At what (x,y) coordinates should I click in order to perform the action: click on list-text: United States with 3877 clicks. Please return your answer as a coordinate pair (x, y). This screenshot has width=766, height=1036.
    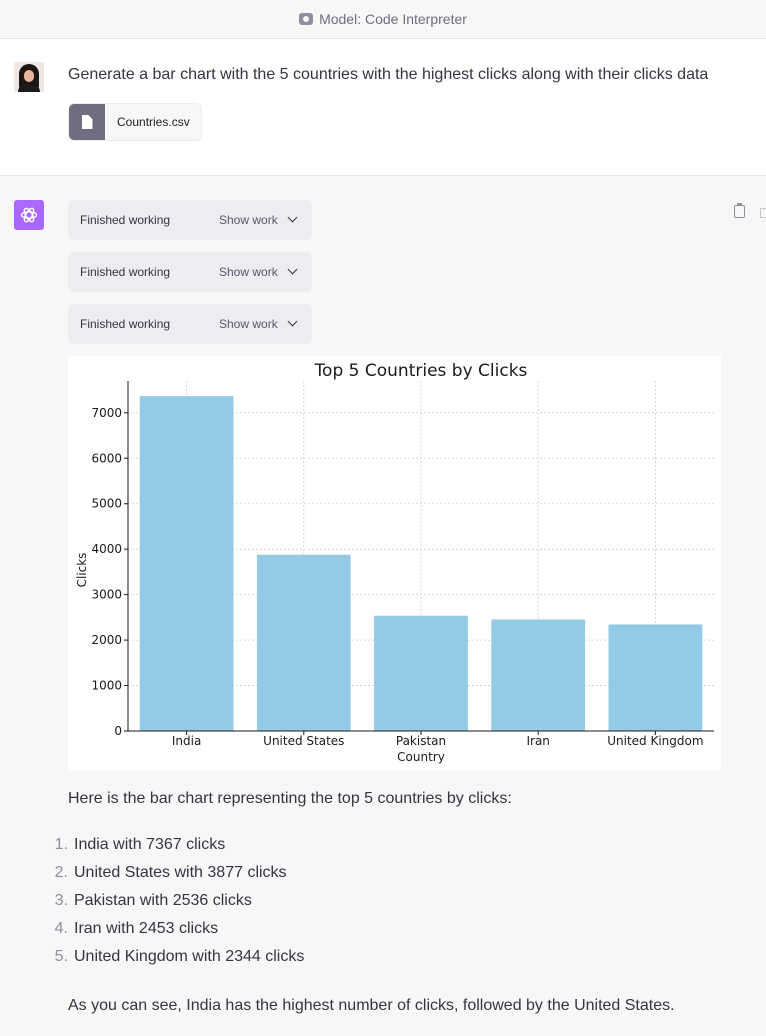
    Looking at the image, I should click on (180, 872).